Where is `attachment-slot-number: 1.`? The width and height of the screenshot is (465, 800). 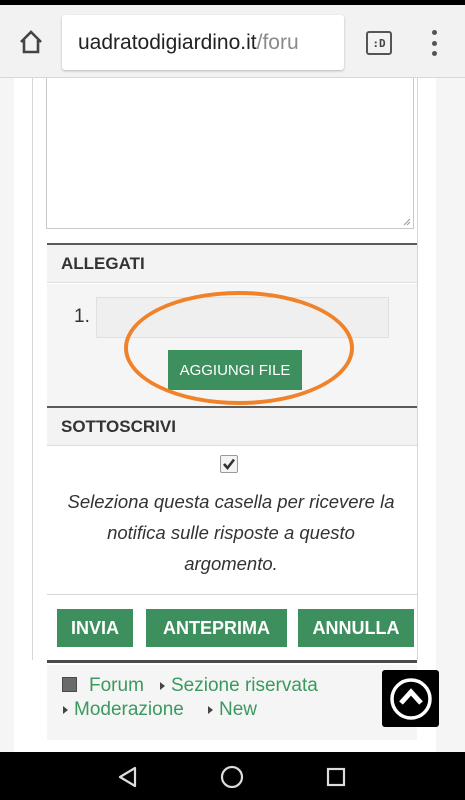 attachment-slot-number: 1. is located at coordinates (82, 316).